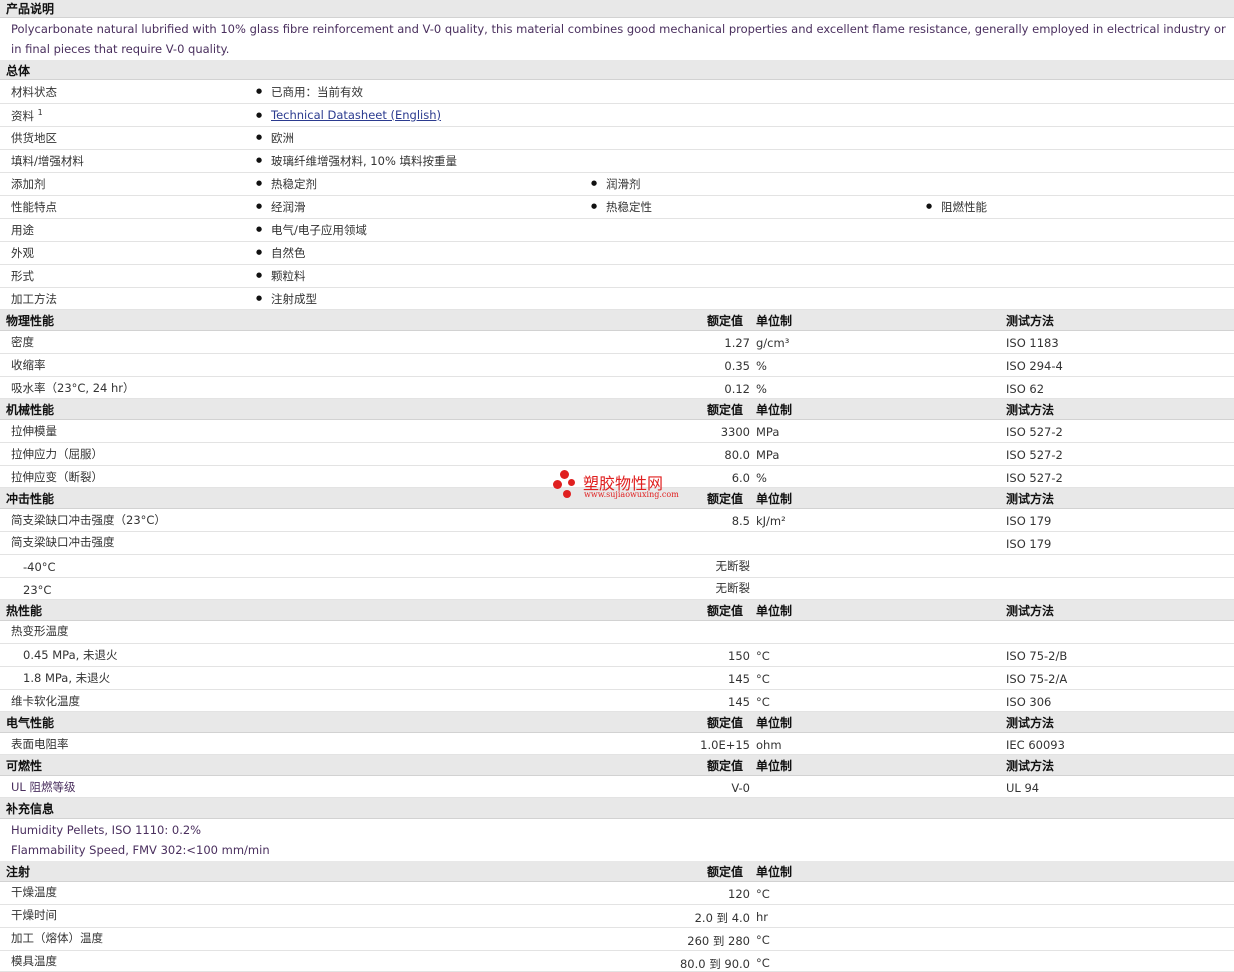 This screenshot has width=1234, height=972. I want to click on section-flammability: 可燃性 额定值 单位制 测试方法, so click(617, 765).